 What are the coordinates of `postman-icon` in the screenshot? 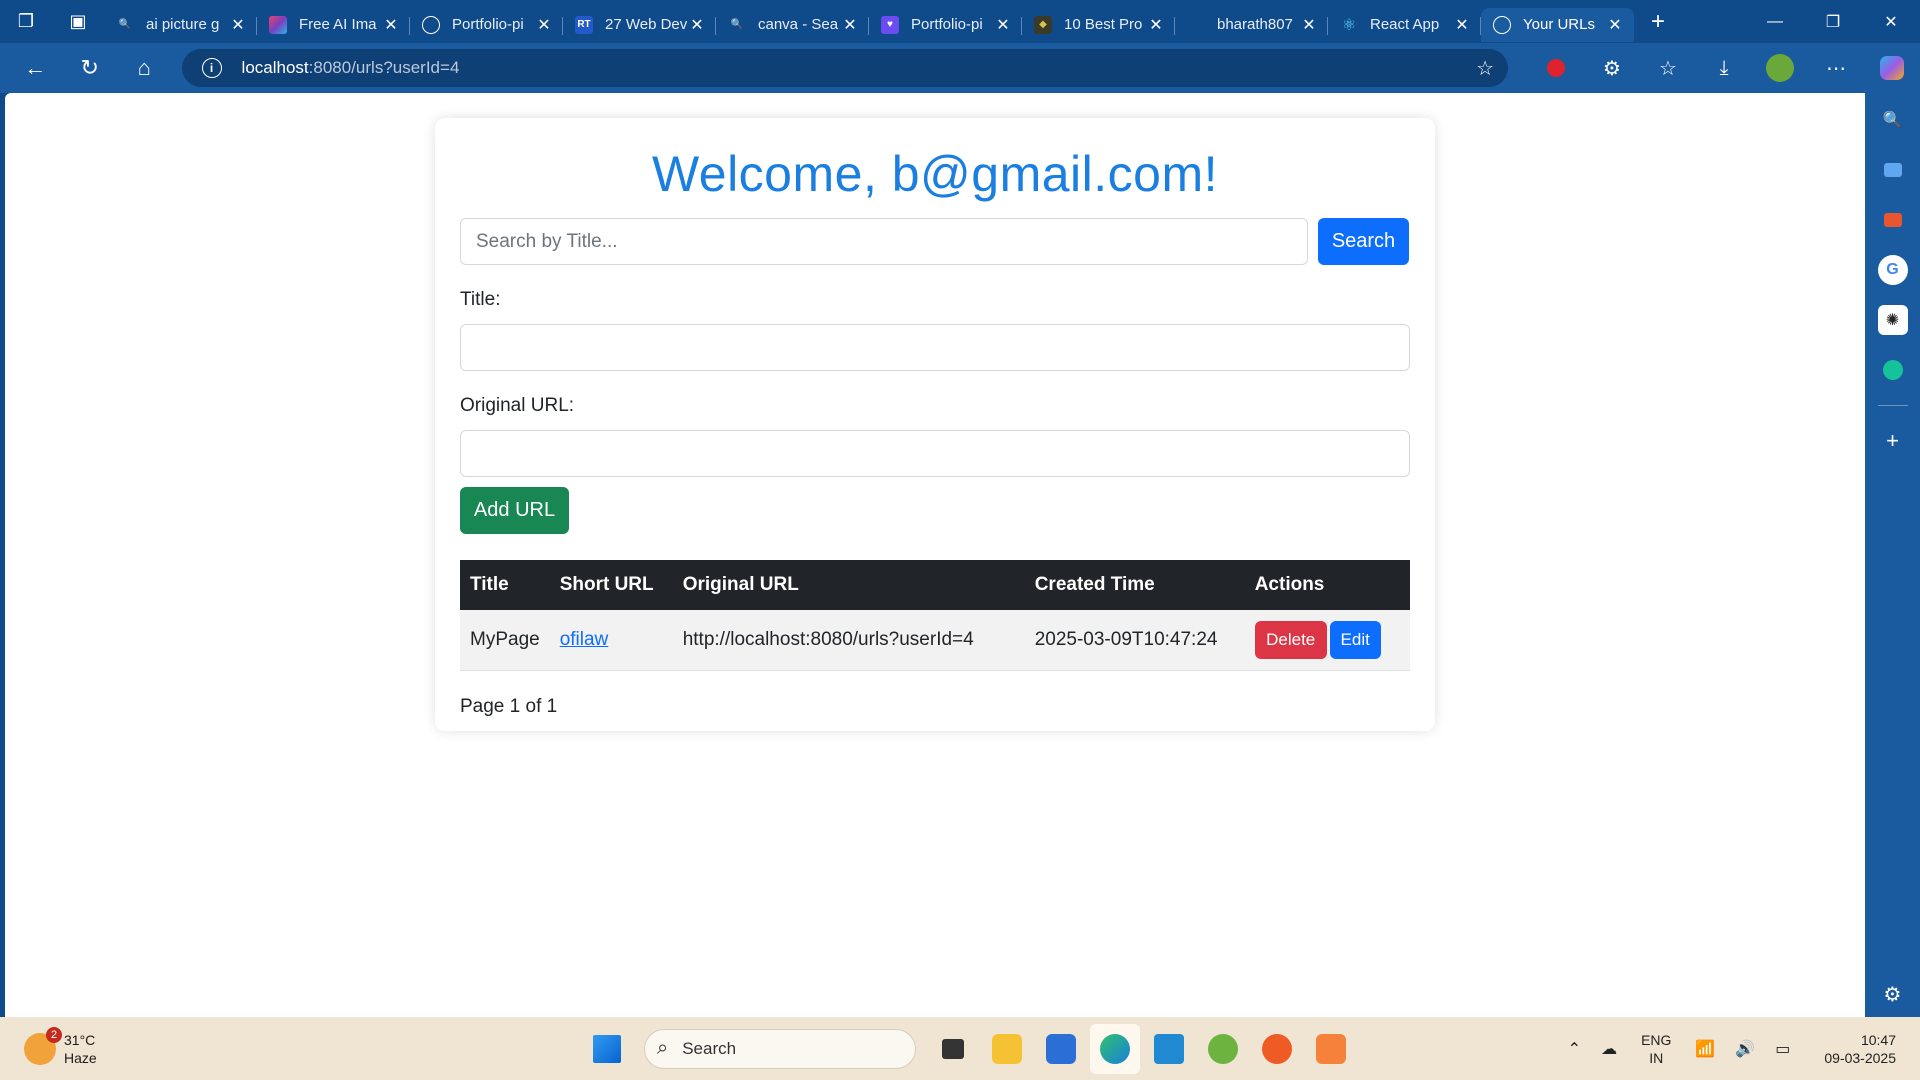 It's located at (1277, 1049).